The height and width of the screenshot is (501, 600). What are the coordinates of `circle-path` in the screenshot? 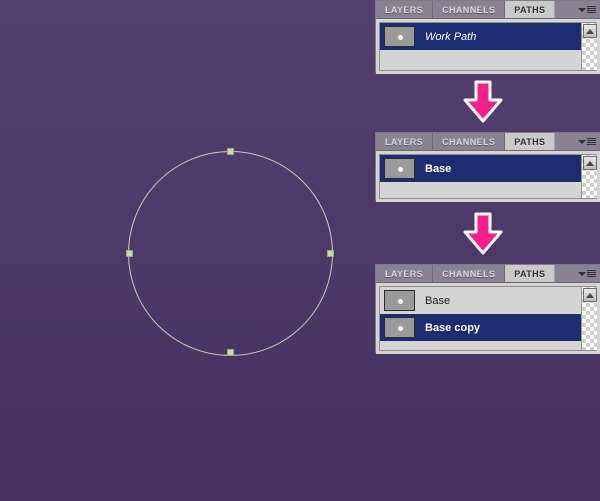 It's located at (230, 253).